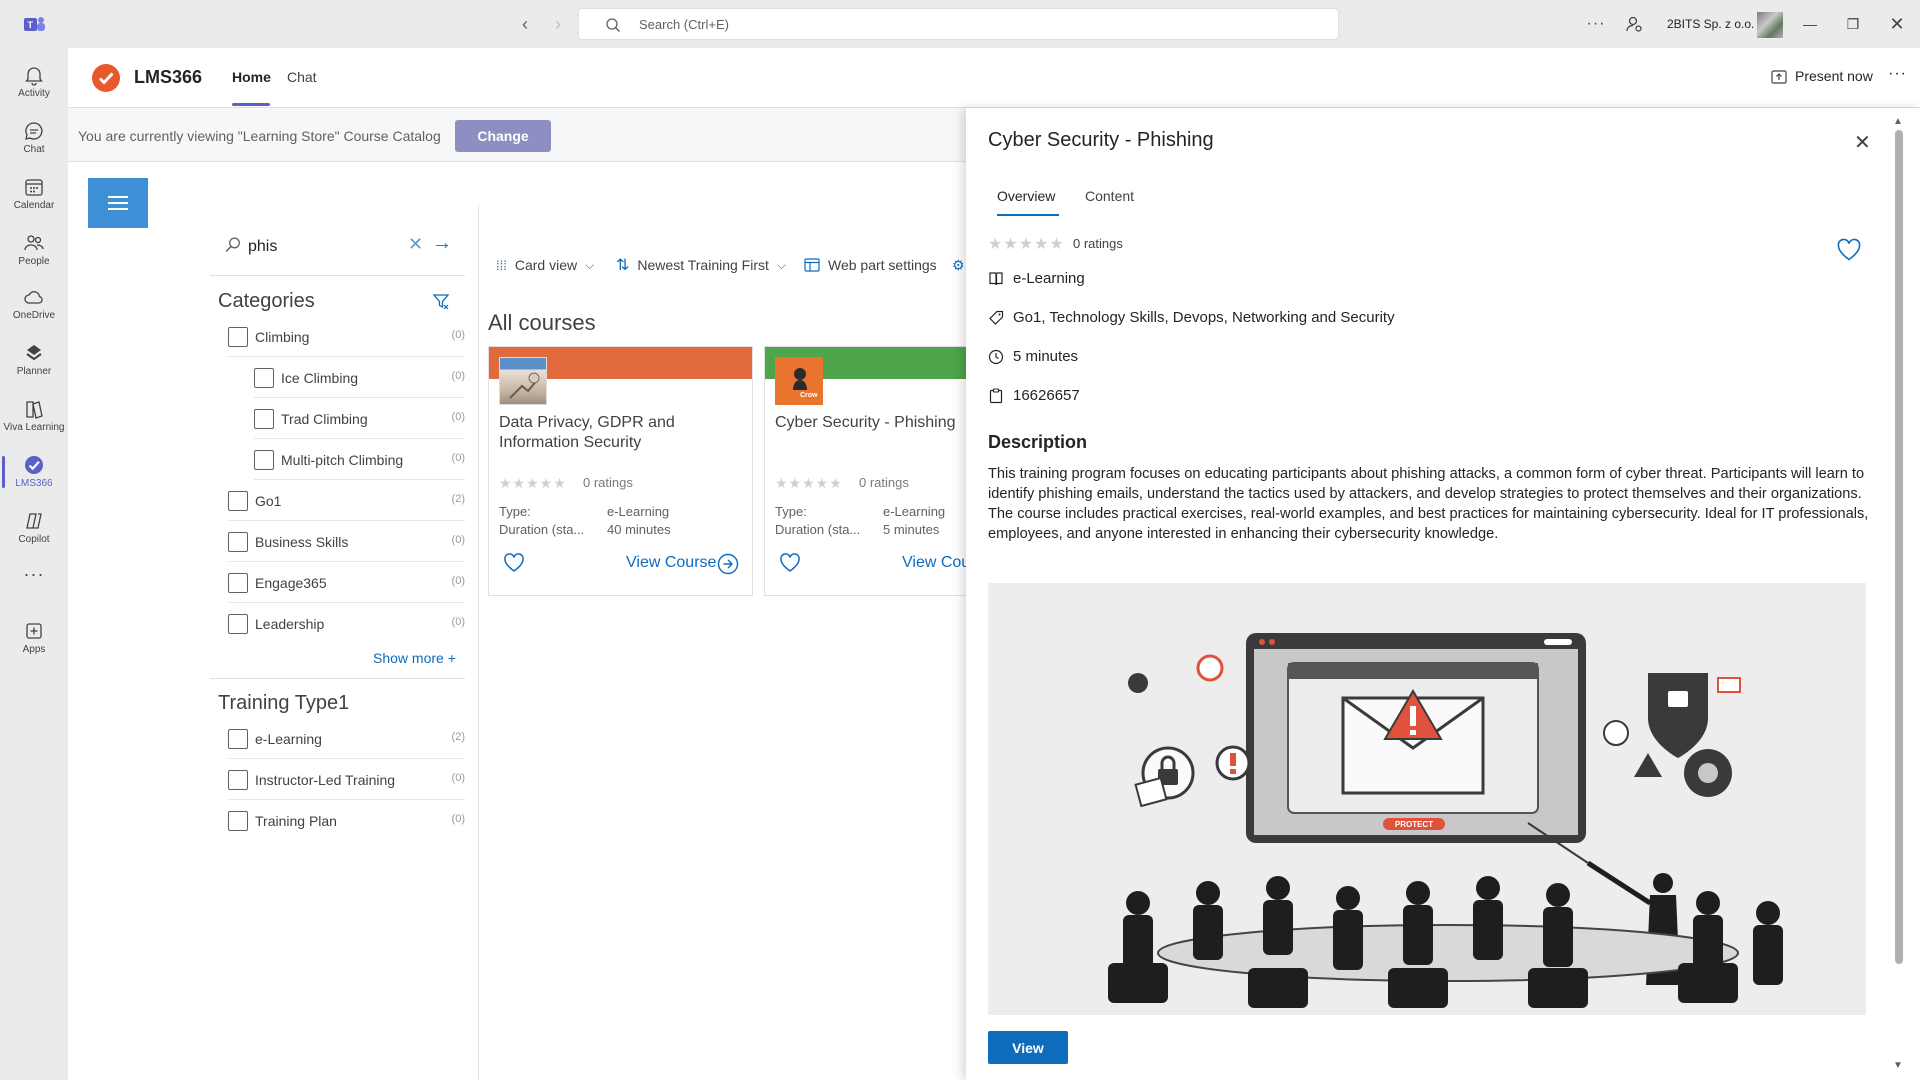 This screenshot has width=1920, height=1080. I want to click on user-avatar, so click(1770, 25).